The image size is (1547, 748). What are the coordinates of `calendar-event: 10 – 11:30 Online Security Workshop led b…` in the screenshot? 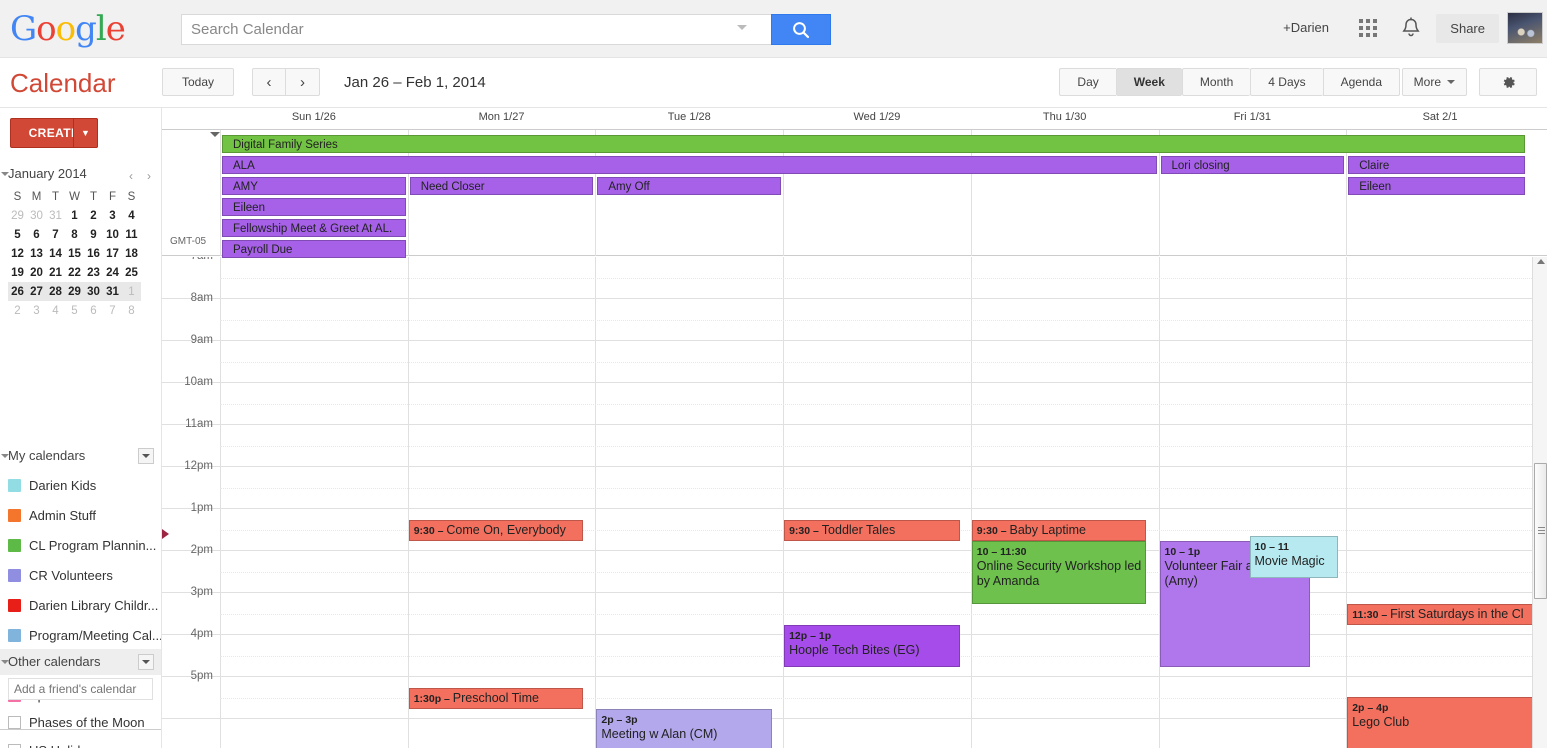 It's located at (1058, 572).